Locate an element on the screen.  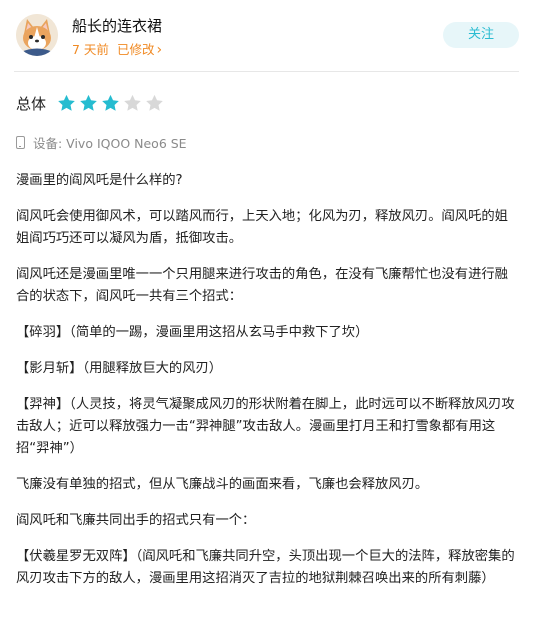
review-paragraph: 阎风吒和飞廉共同出手的招式只有一个： is located at coordinates (136, 520).